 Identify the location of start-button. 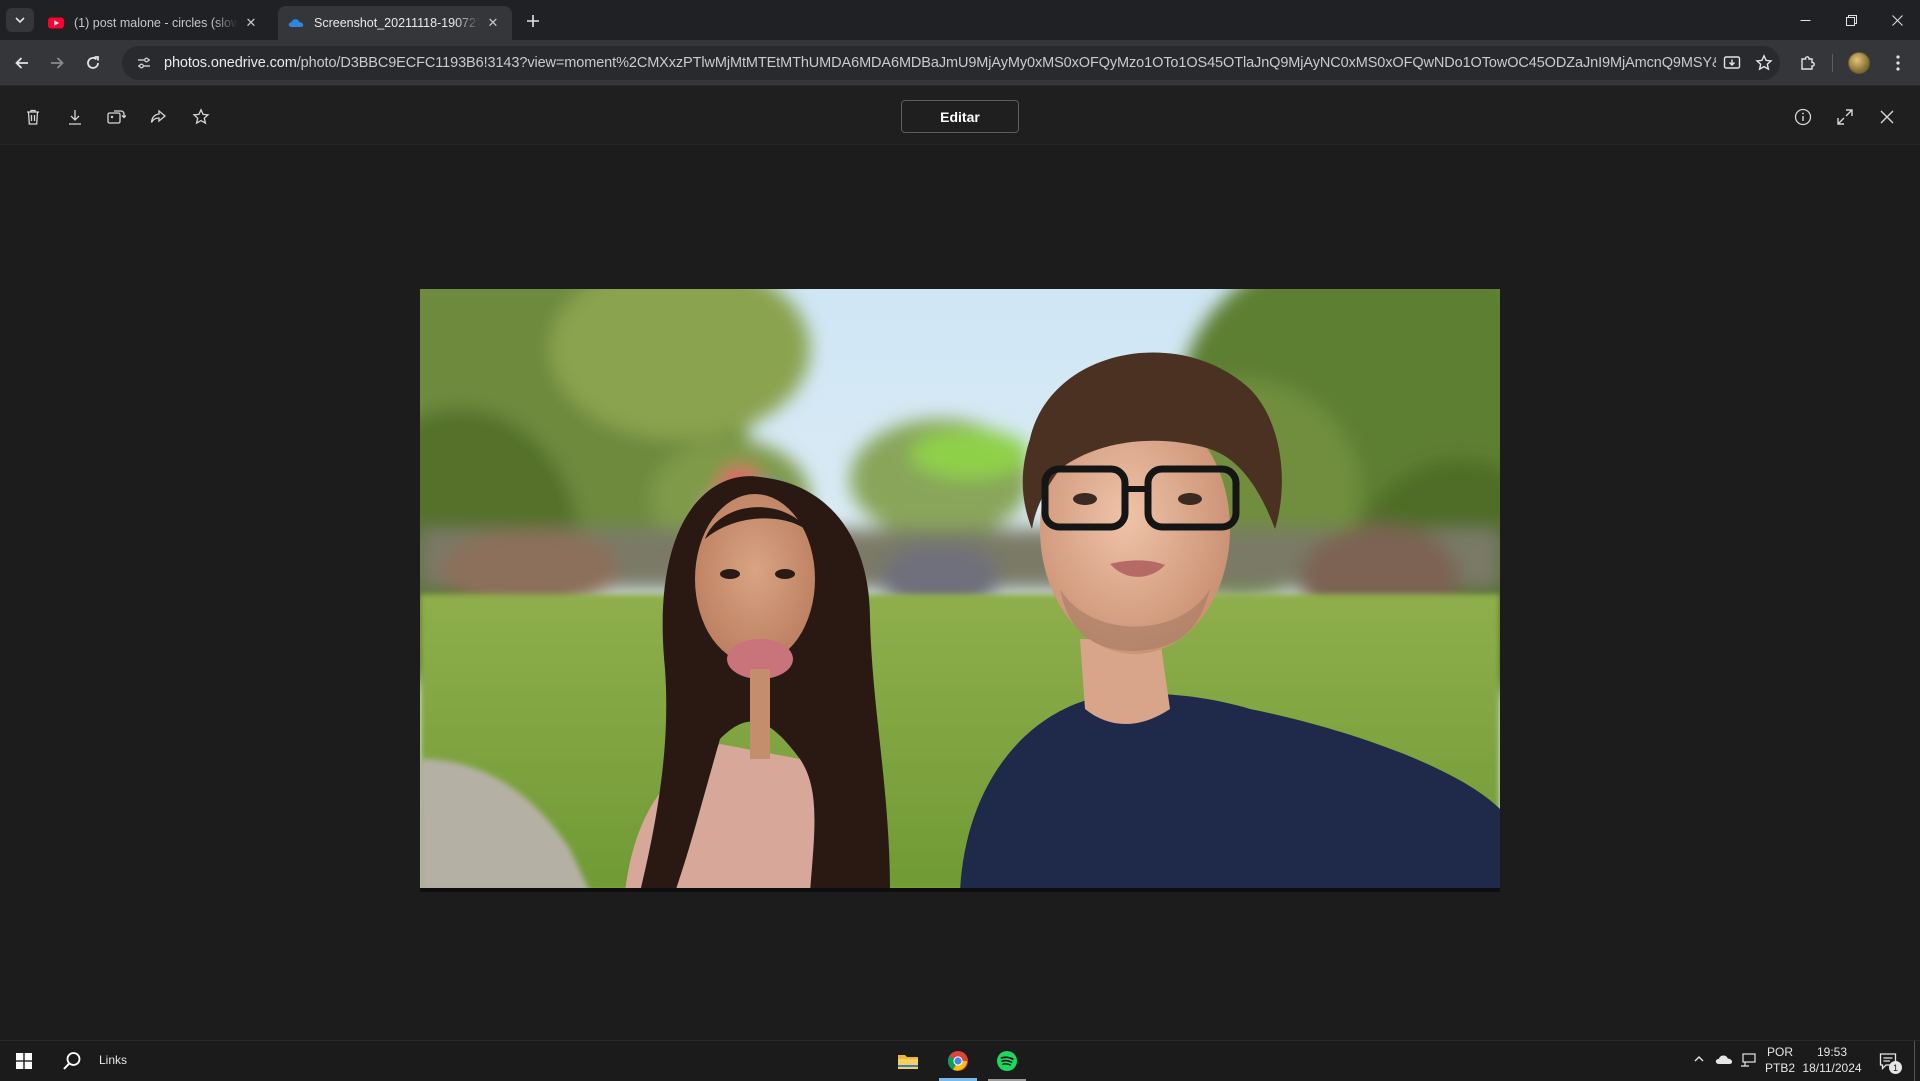
(24, 1061).